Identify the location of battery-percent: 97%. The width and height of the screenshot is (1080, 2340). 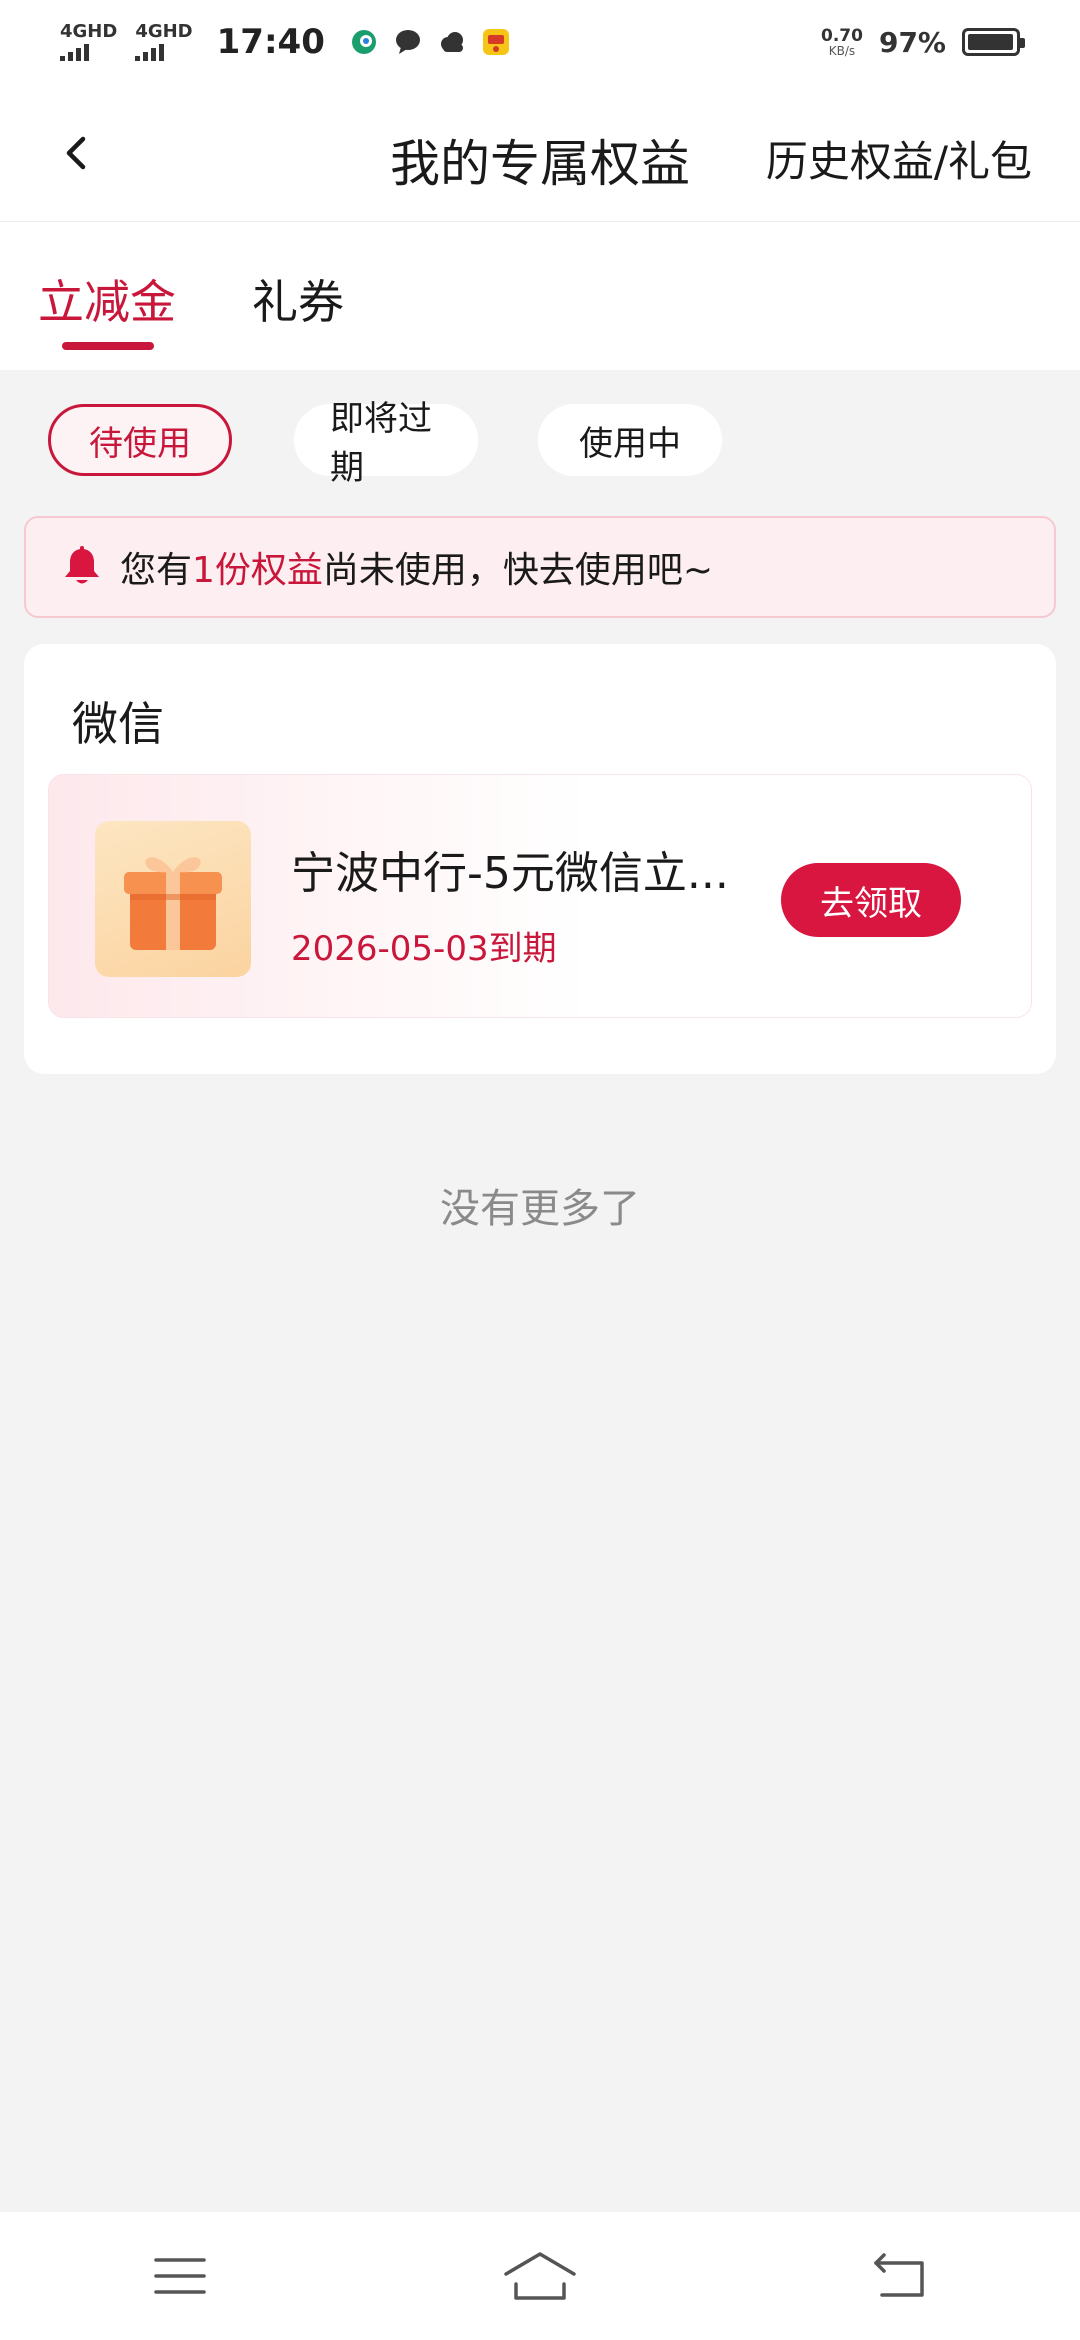
(912, 42).